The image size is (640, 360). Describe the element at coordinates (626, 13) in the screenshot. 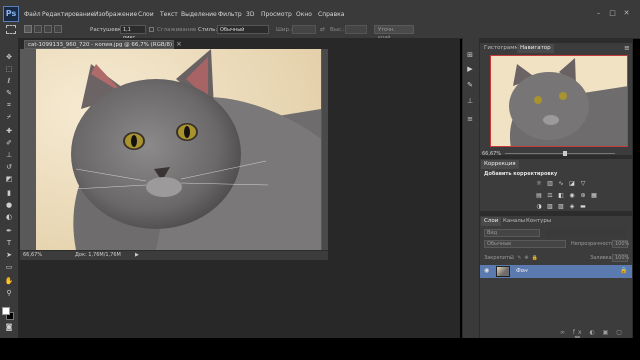

I see `close-icon: ✕` at that location.